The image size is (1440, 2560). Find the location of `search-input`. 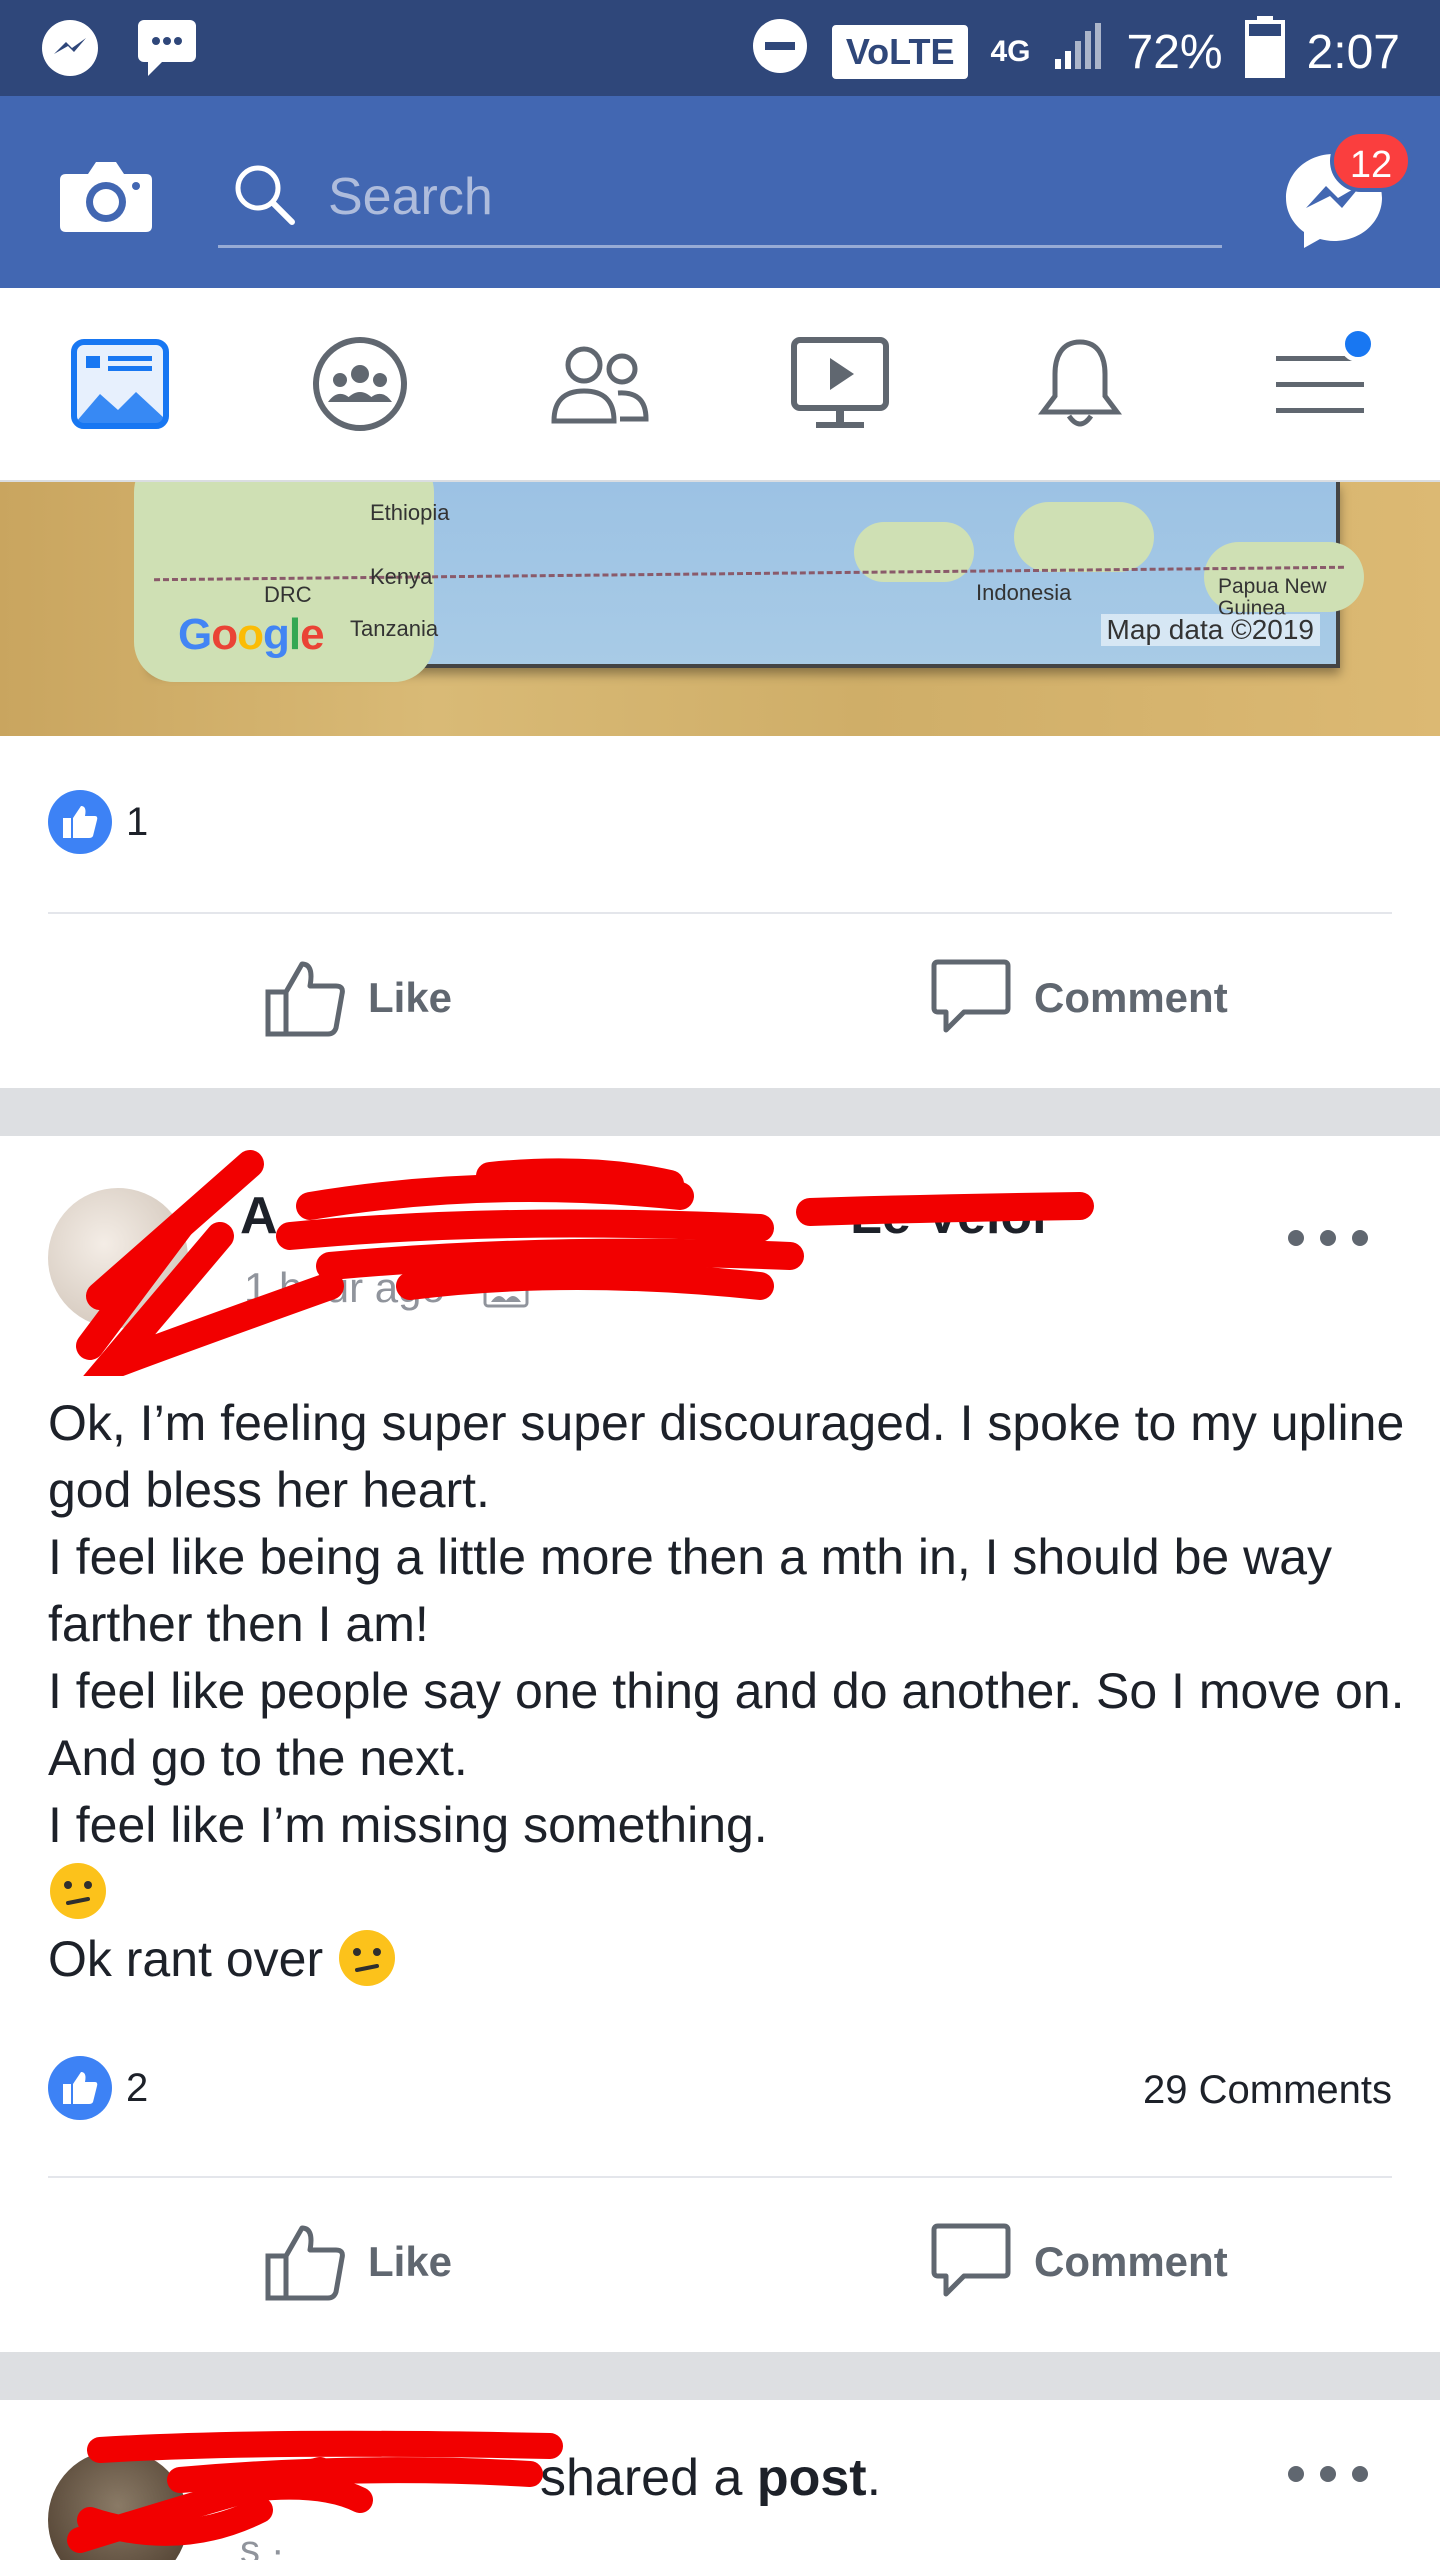

search-input is located at coordinates (758, 197).